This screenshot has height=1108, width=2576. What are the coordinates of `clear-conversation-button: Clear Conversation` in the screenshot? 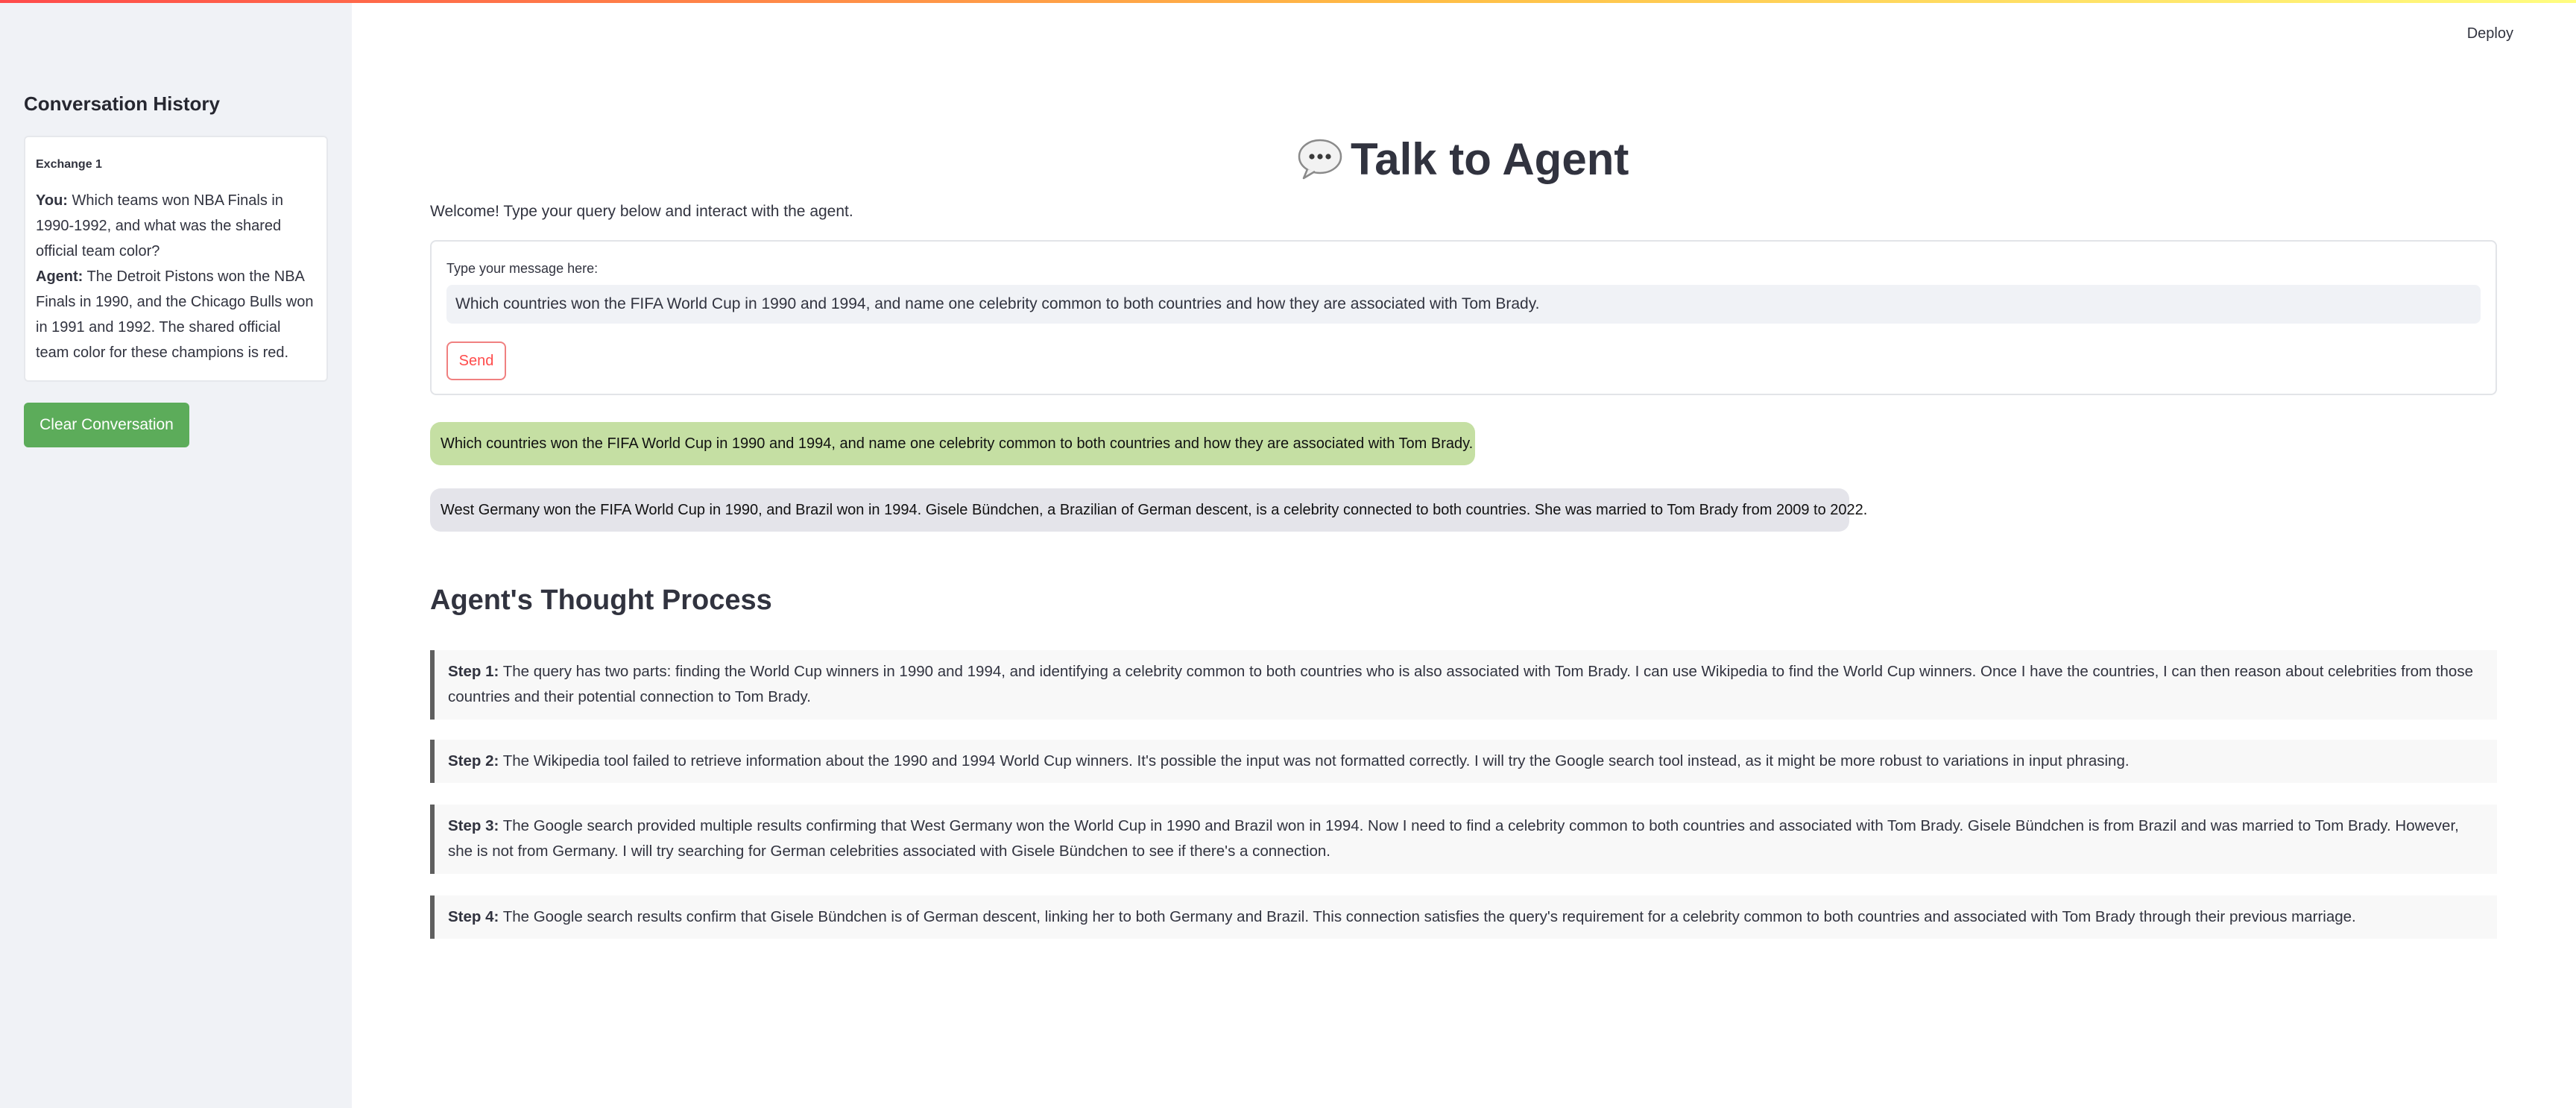 It's located at (106, 425).